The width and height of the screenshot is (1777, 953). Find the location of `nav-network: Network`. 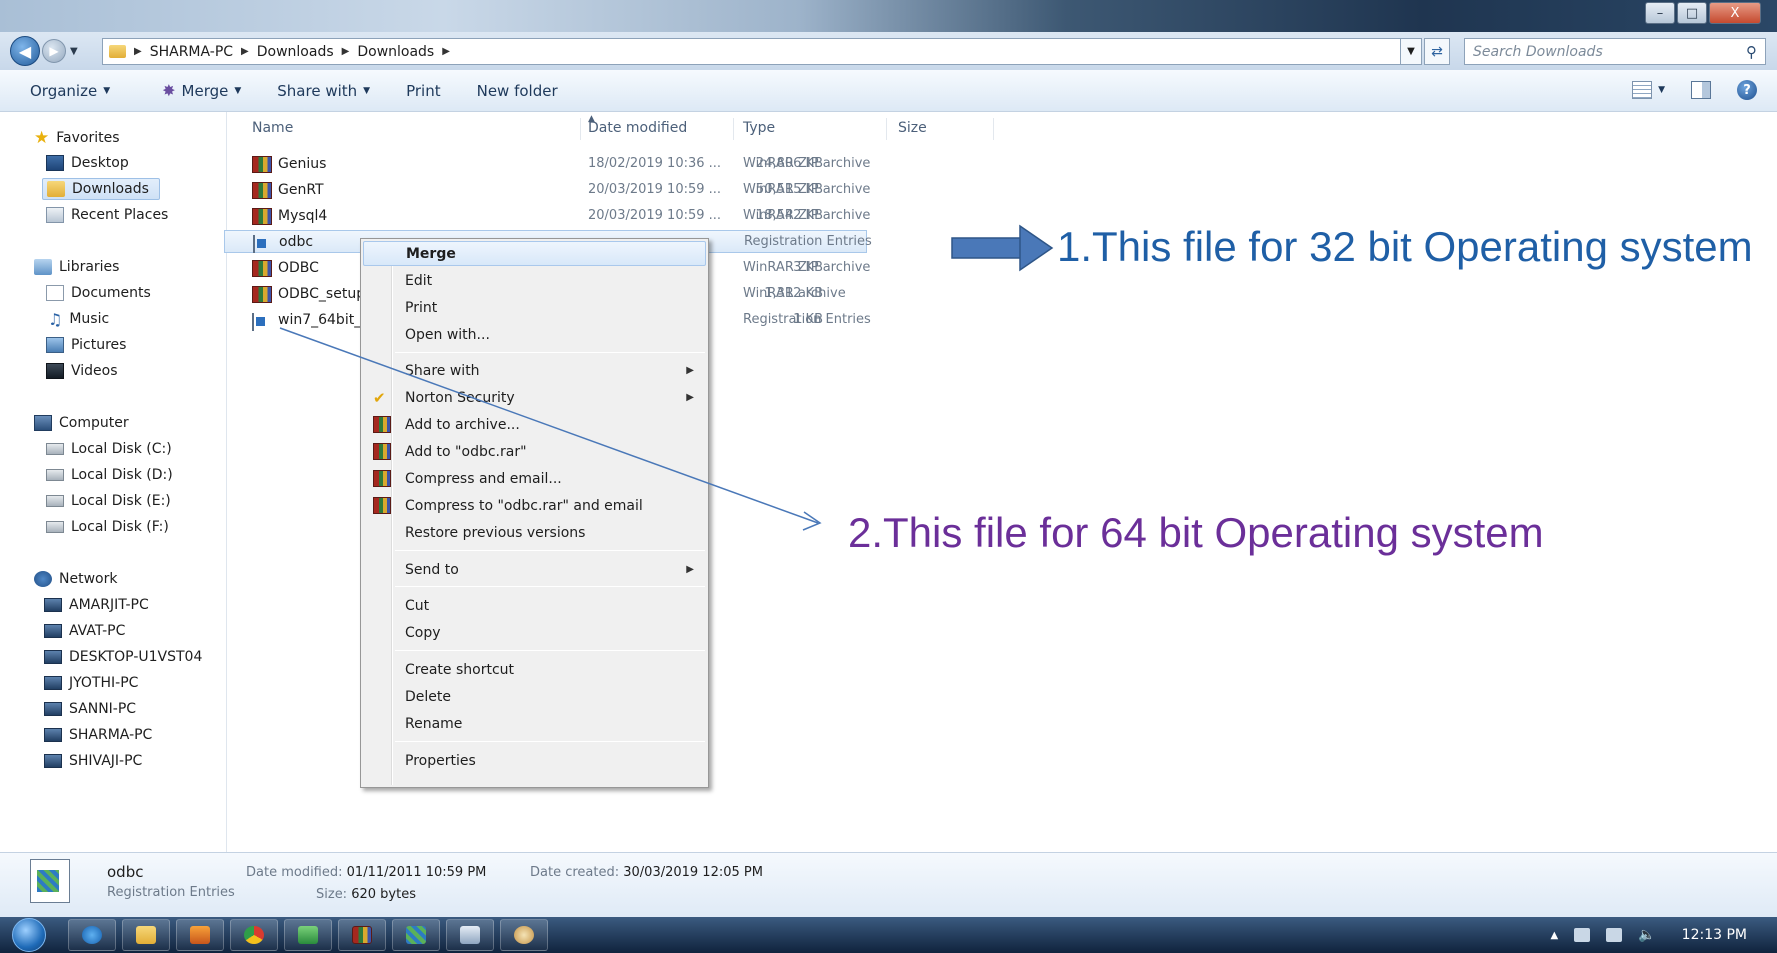

nav-network: Network is located at coordinates (75, 579).